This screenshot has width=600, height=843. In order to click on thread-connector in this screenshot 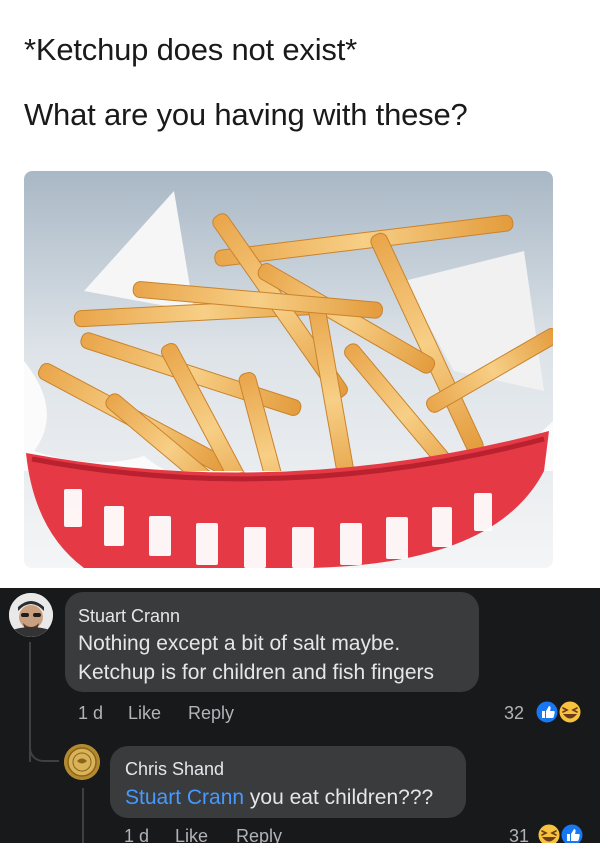, I will do `click(44, 751)`.